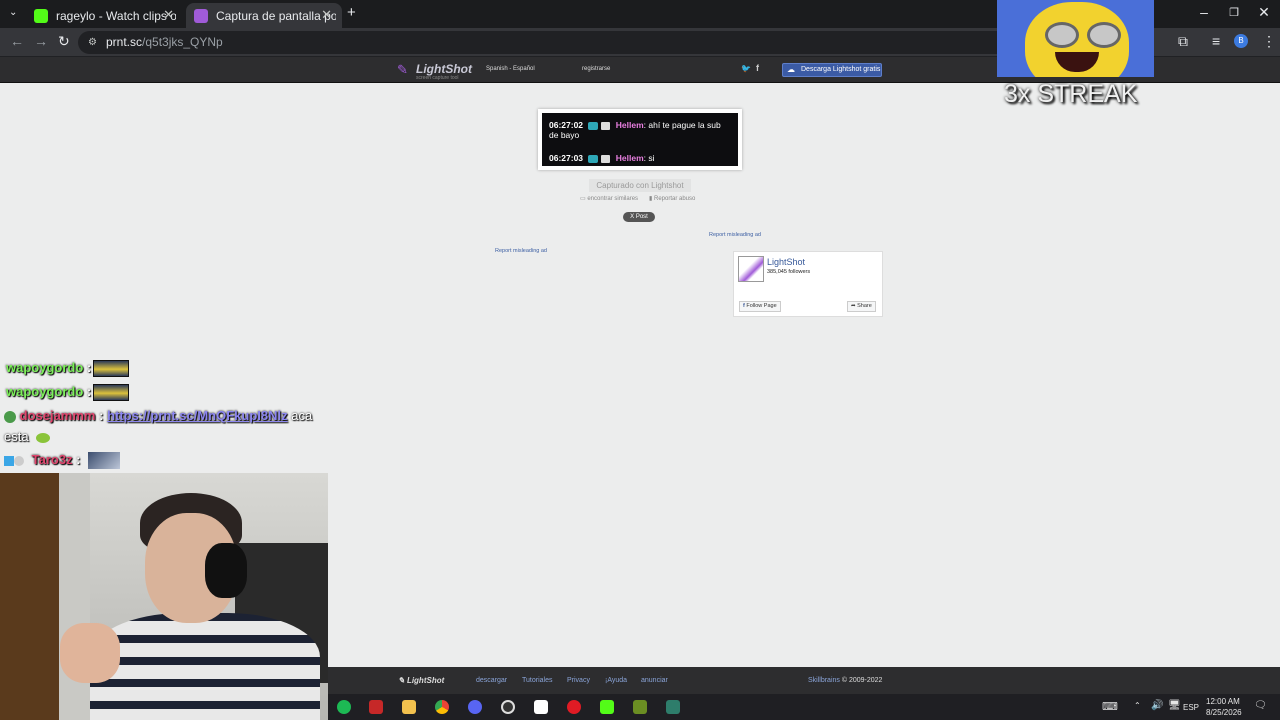 This screenshot has width=1280, height=720. I want to click on copyright-text: © 2009-2022, so click(861, 680).